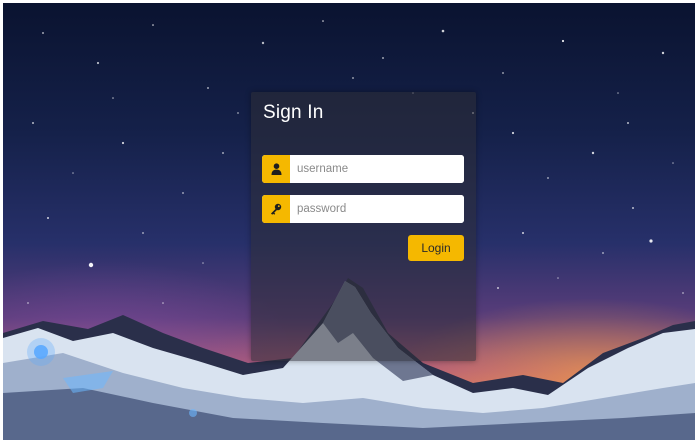 The height and width of the screenshot is (443, 698). I want to click on key-icon-graphic, so click(276, 209).